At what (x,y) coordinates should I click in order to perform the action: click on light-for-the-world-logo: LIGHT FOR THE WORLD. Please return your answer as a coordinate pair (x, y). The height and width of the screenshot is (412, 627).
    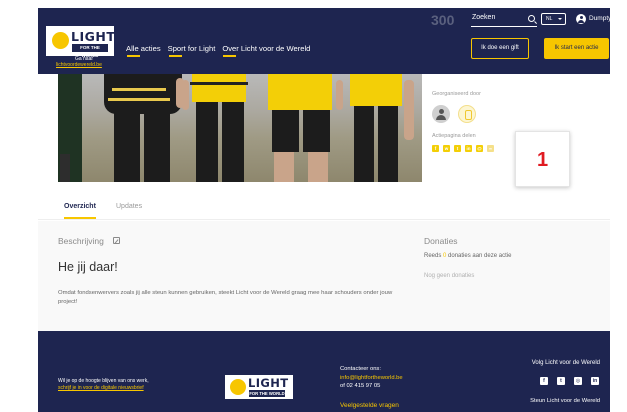
    Looking at the image, I should click on (81, 42).